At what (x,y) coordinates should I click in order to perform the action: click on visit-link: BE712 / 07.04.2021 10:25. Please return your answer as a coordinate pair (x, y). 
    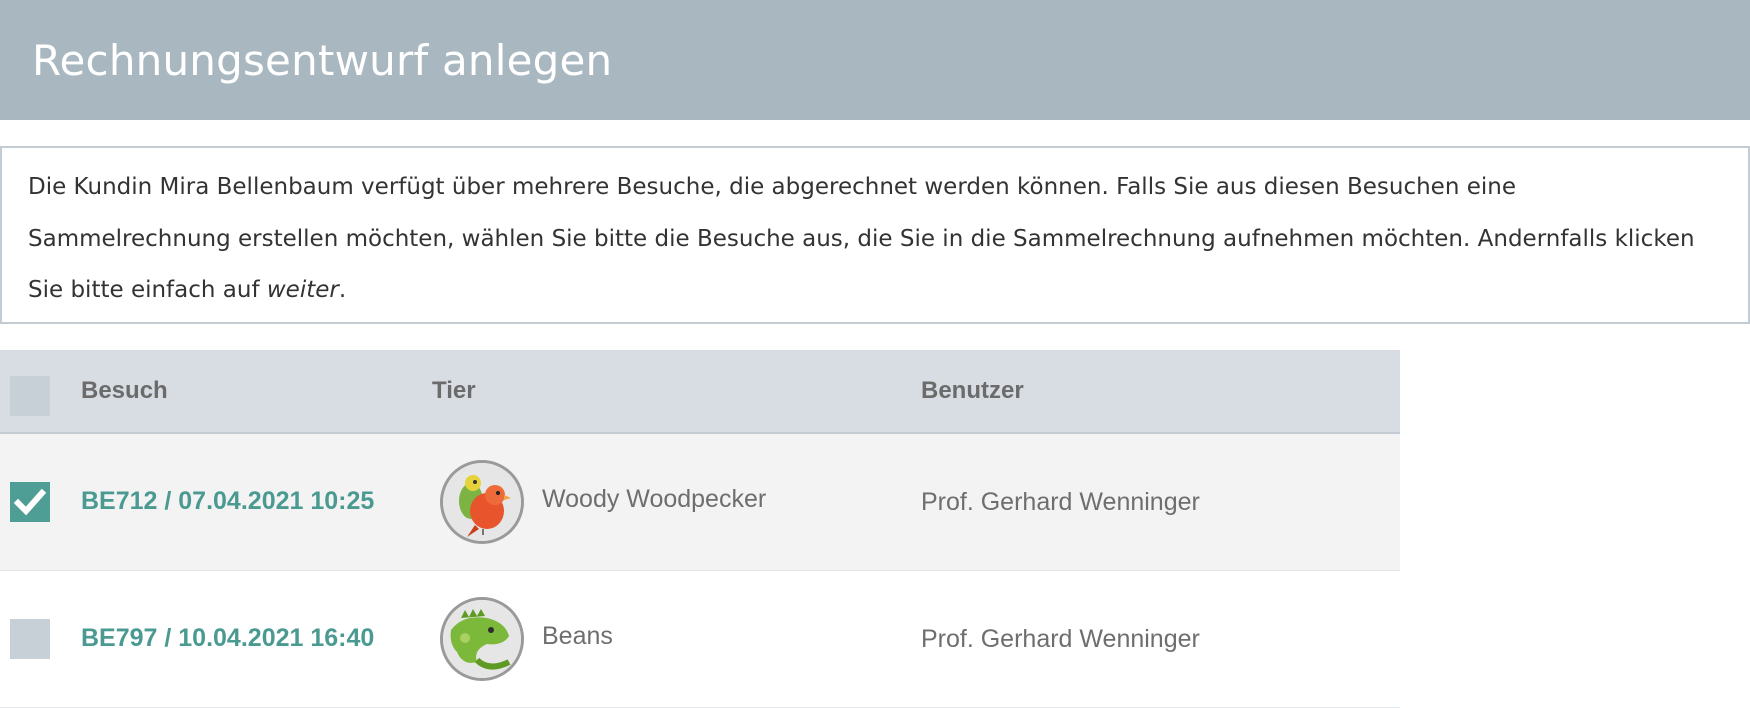
    Looking at the image, I should click on (227, 501).